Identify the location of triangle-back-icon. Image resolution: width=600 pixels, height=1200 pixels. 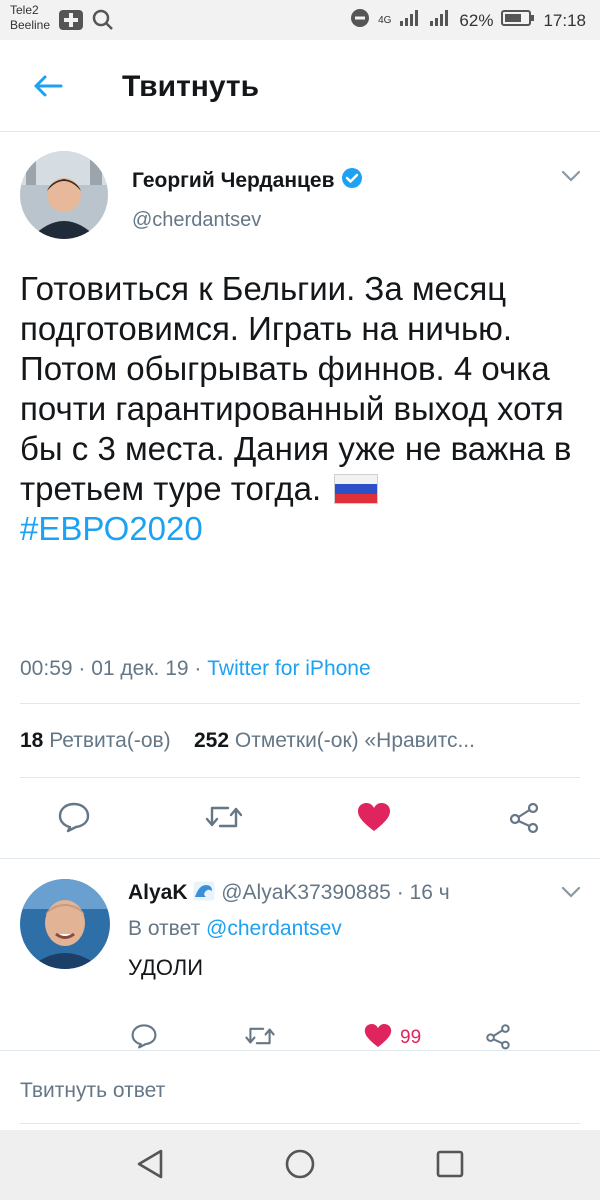
(150, 1166).